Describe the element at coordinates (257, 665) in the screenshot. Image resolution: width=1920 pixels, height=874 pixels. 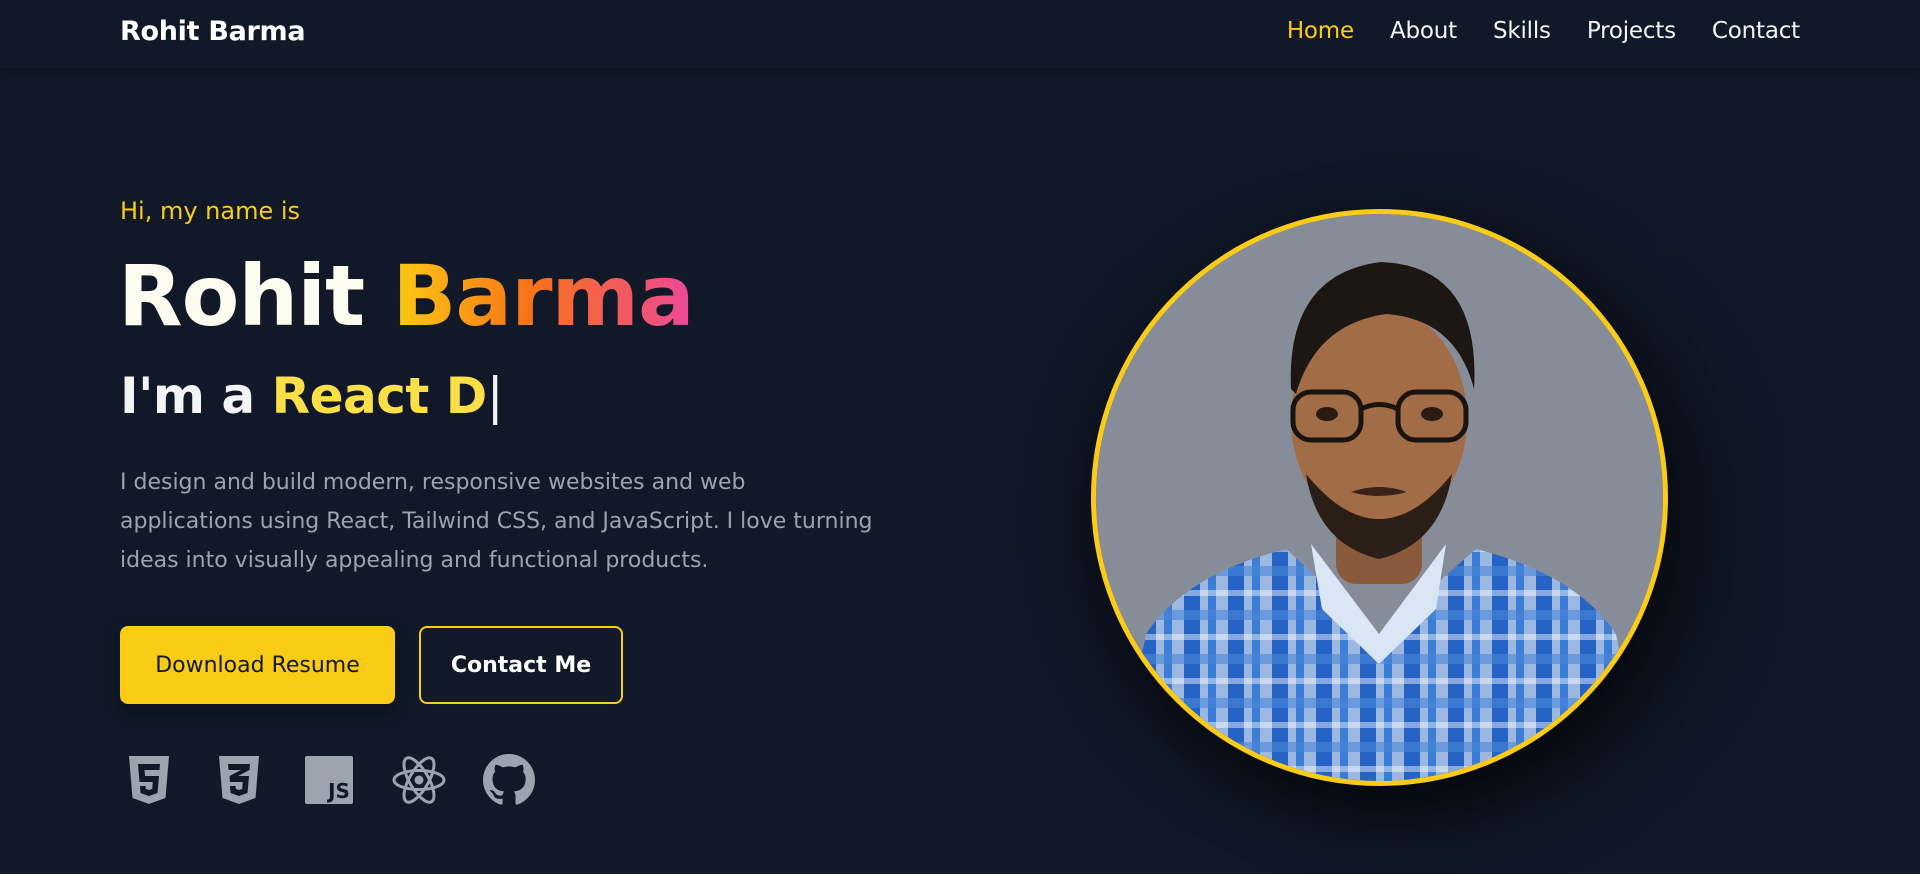
I see `download-resume-button: Download Resume` at that location.